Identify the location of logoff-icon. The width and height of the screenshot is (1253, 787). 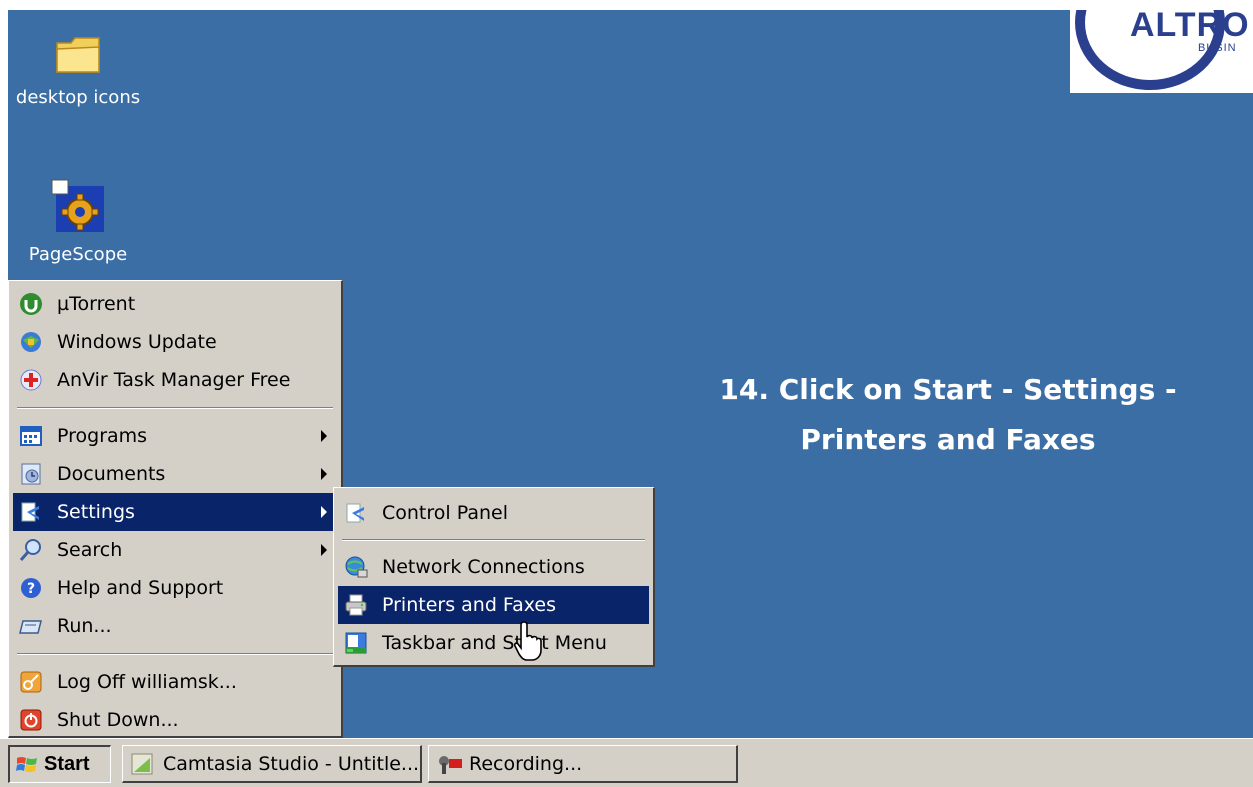
(31, 682).